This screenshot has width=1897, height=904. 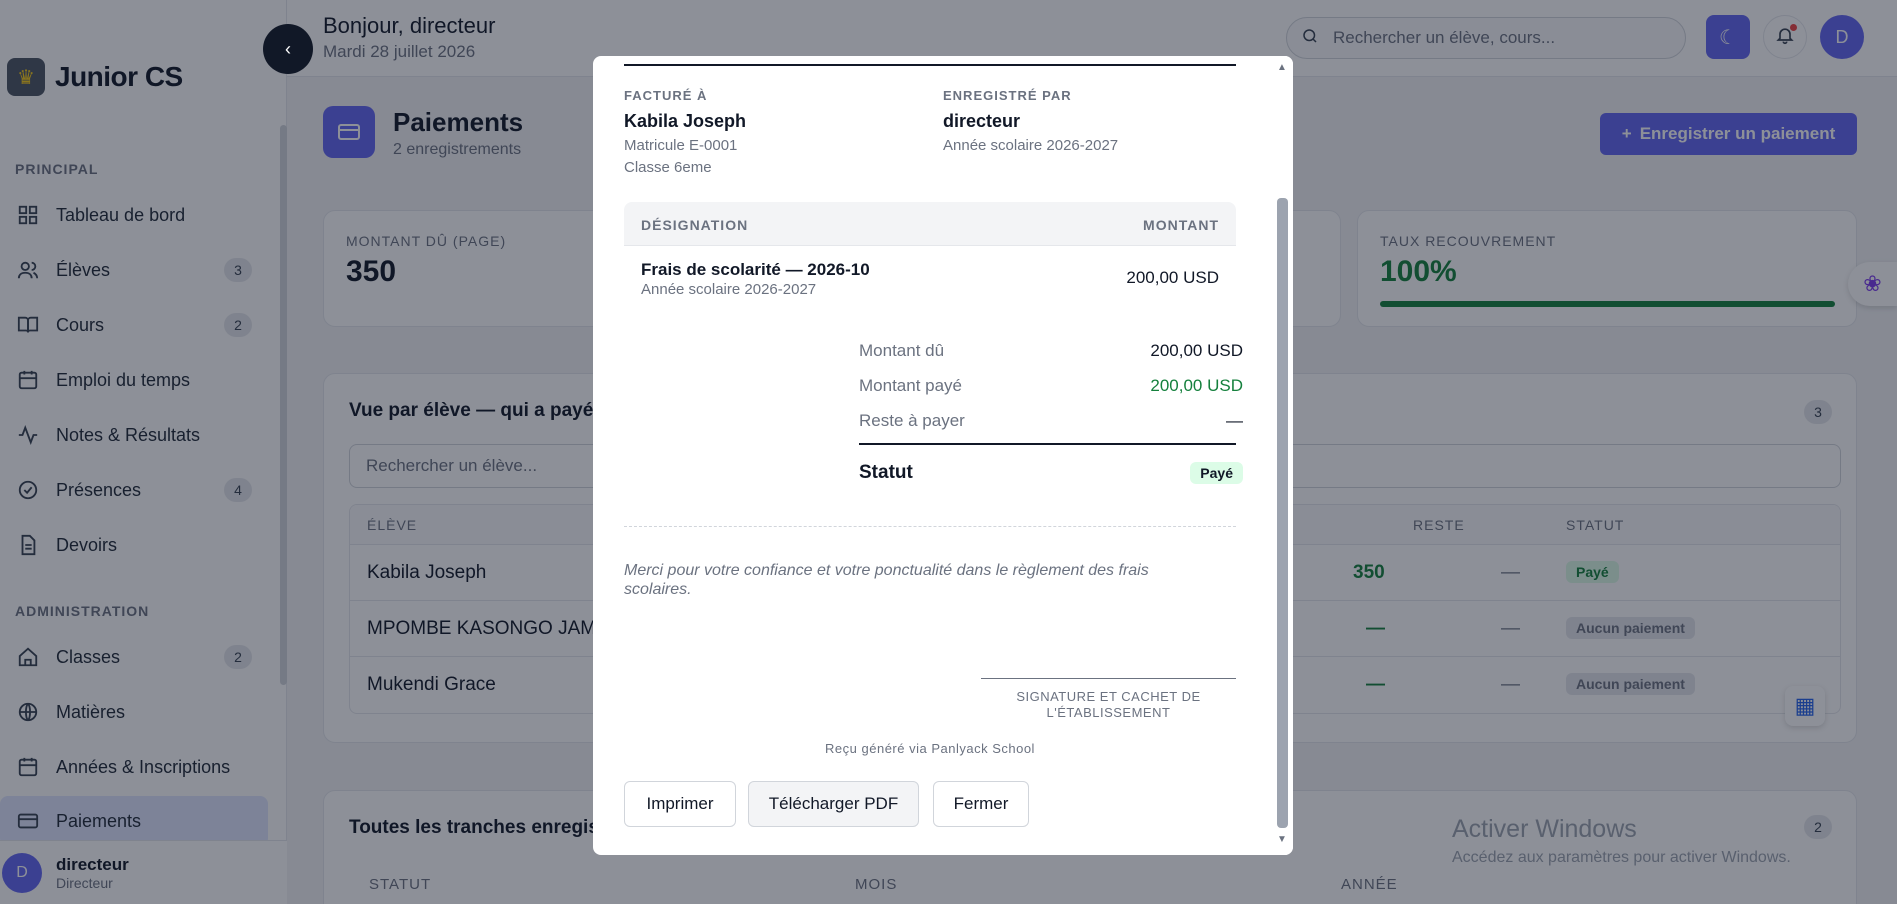 What do you see at coordinates (1216, 473) in the screenshot?
I see `status-badge: Payé` at bounding box center [1216, 473].